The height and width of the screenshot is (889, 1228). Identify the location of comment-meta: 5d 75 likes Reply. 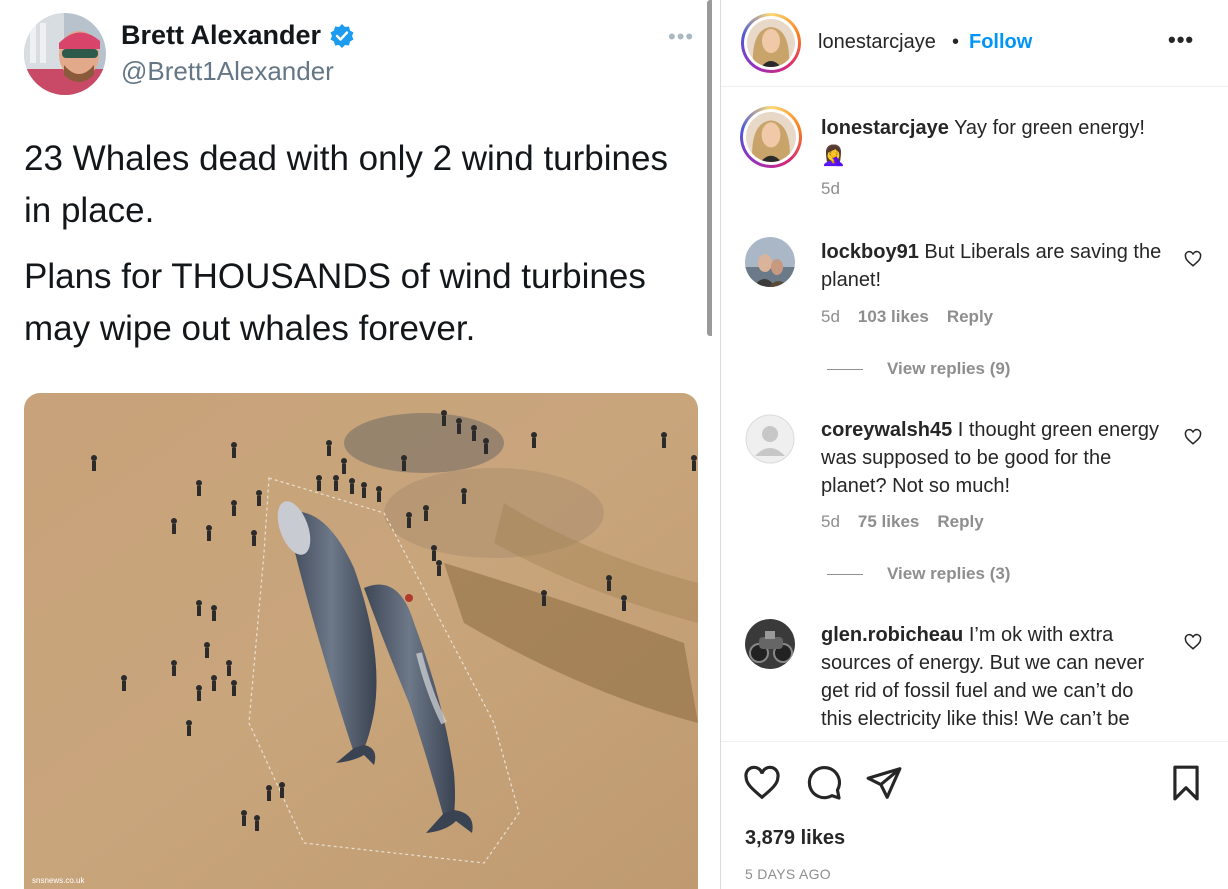
(902, 522).